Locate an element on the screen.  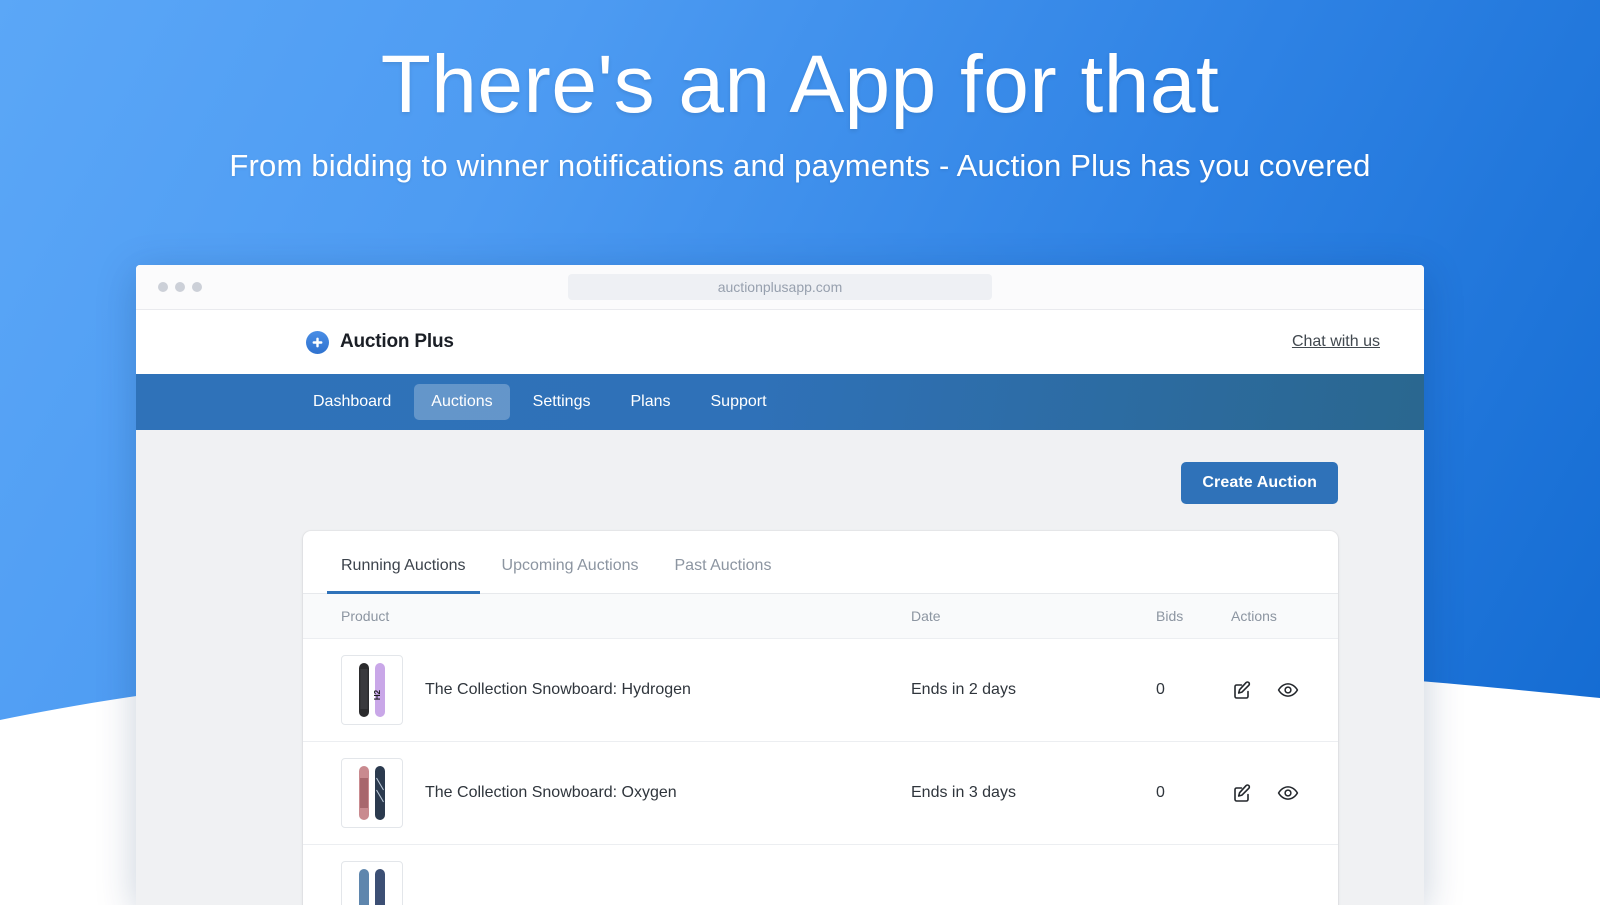
tab-upcoming-auctions: Upcoming Auctions is located at coordinates (570, 562).